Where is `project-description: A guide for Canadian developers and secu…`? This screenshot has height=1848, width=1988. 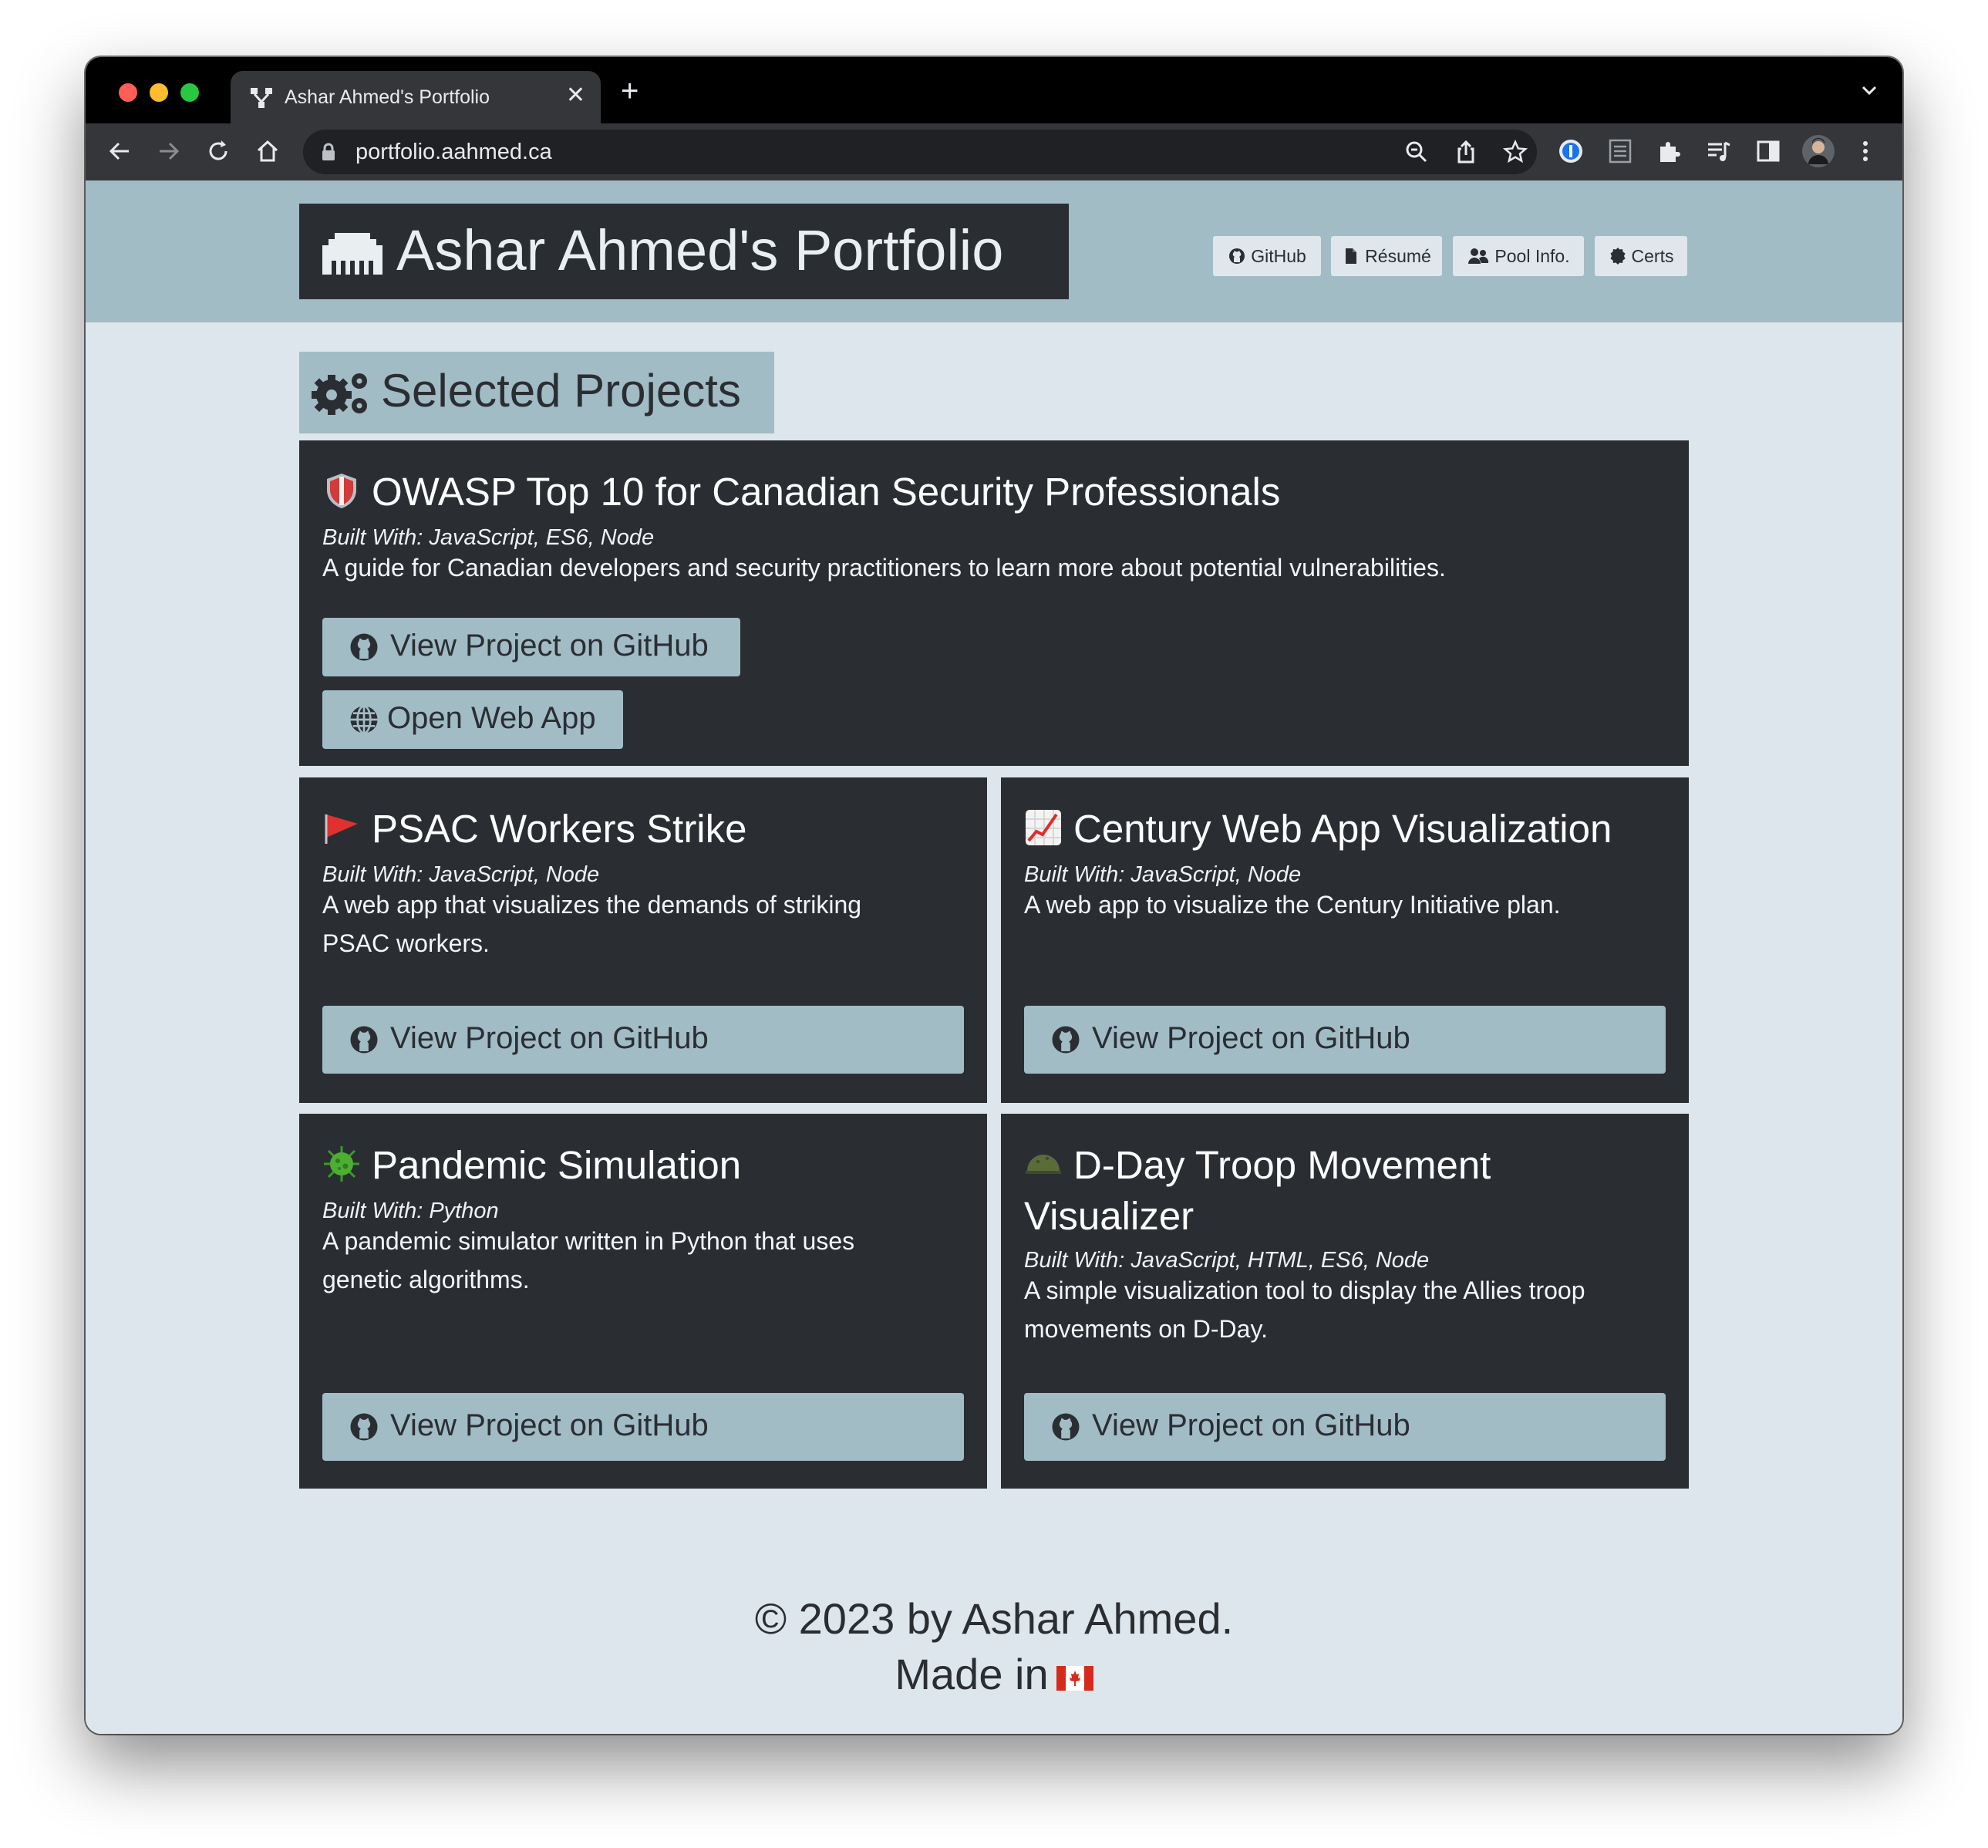
project-description: A guide for Canadian developers and secu… is located at coordinates (884, 568).